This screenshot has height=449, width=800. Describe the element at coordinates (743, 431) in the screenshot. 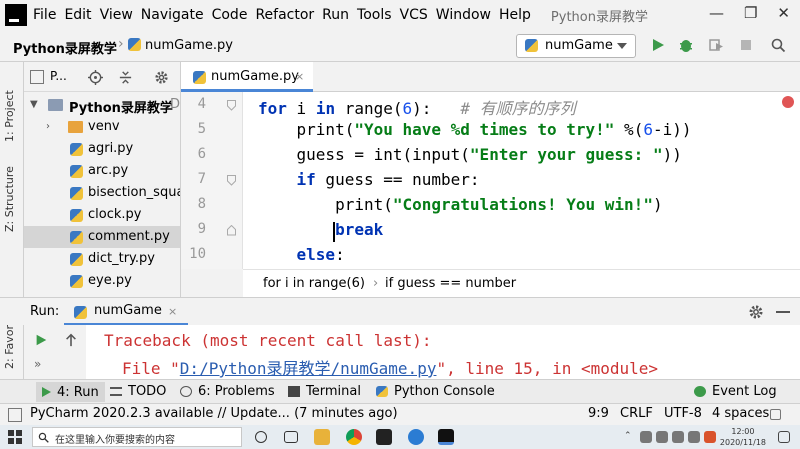

I see `clock-time: 12:00` at that location.